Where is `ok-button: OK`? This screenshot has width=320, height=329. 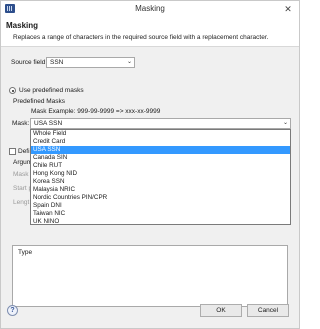 ok-button: OK is located at coordinates (221, 310).